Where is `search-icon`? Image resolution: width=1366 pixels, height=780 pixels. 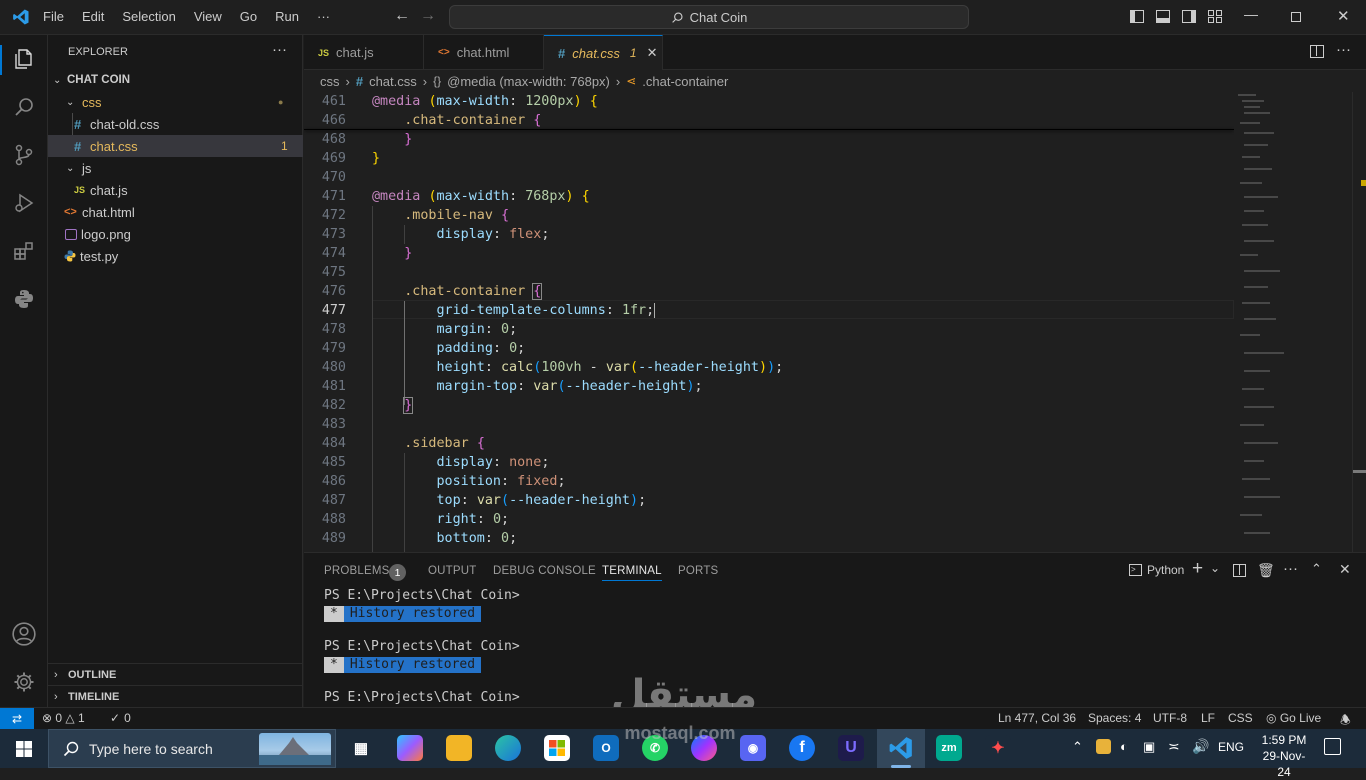 search-icon is located at coordinates (24, 107).